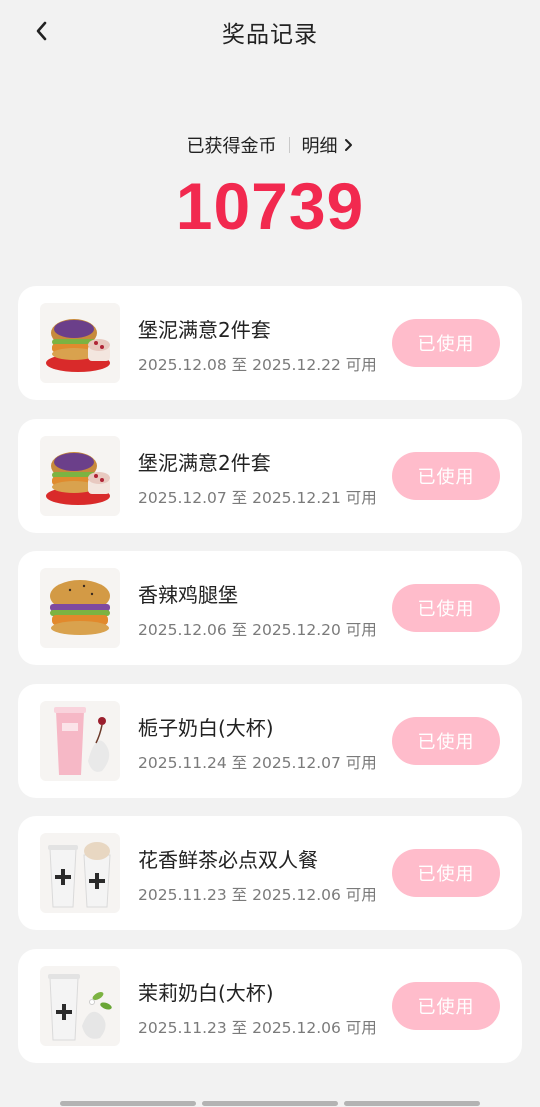 This screenshot has width=540, height=1107. I want to click on top-bar: 奖品记录, so click(270, 31).